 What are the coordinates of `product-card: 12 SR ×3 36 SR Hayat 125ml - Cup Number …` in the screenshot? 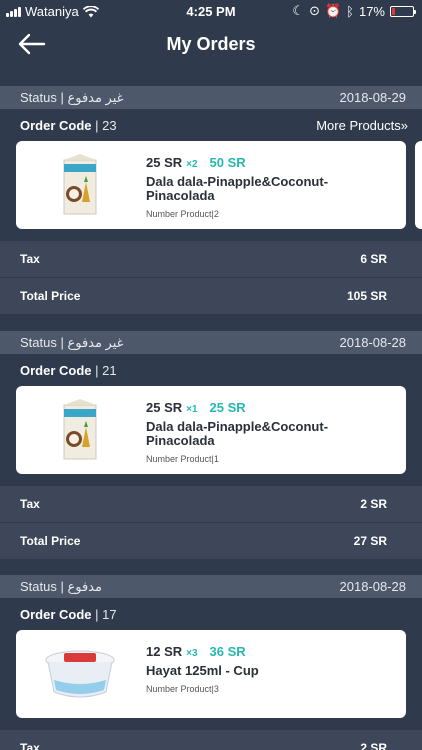 It's located at (211, 674).